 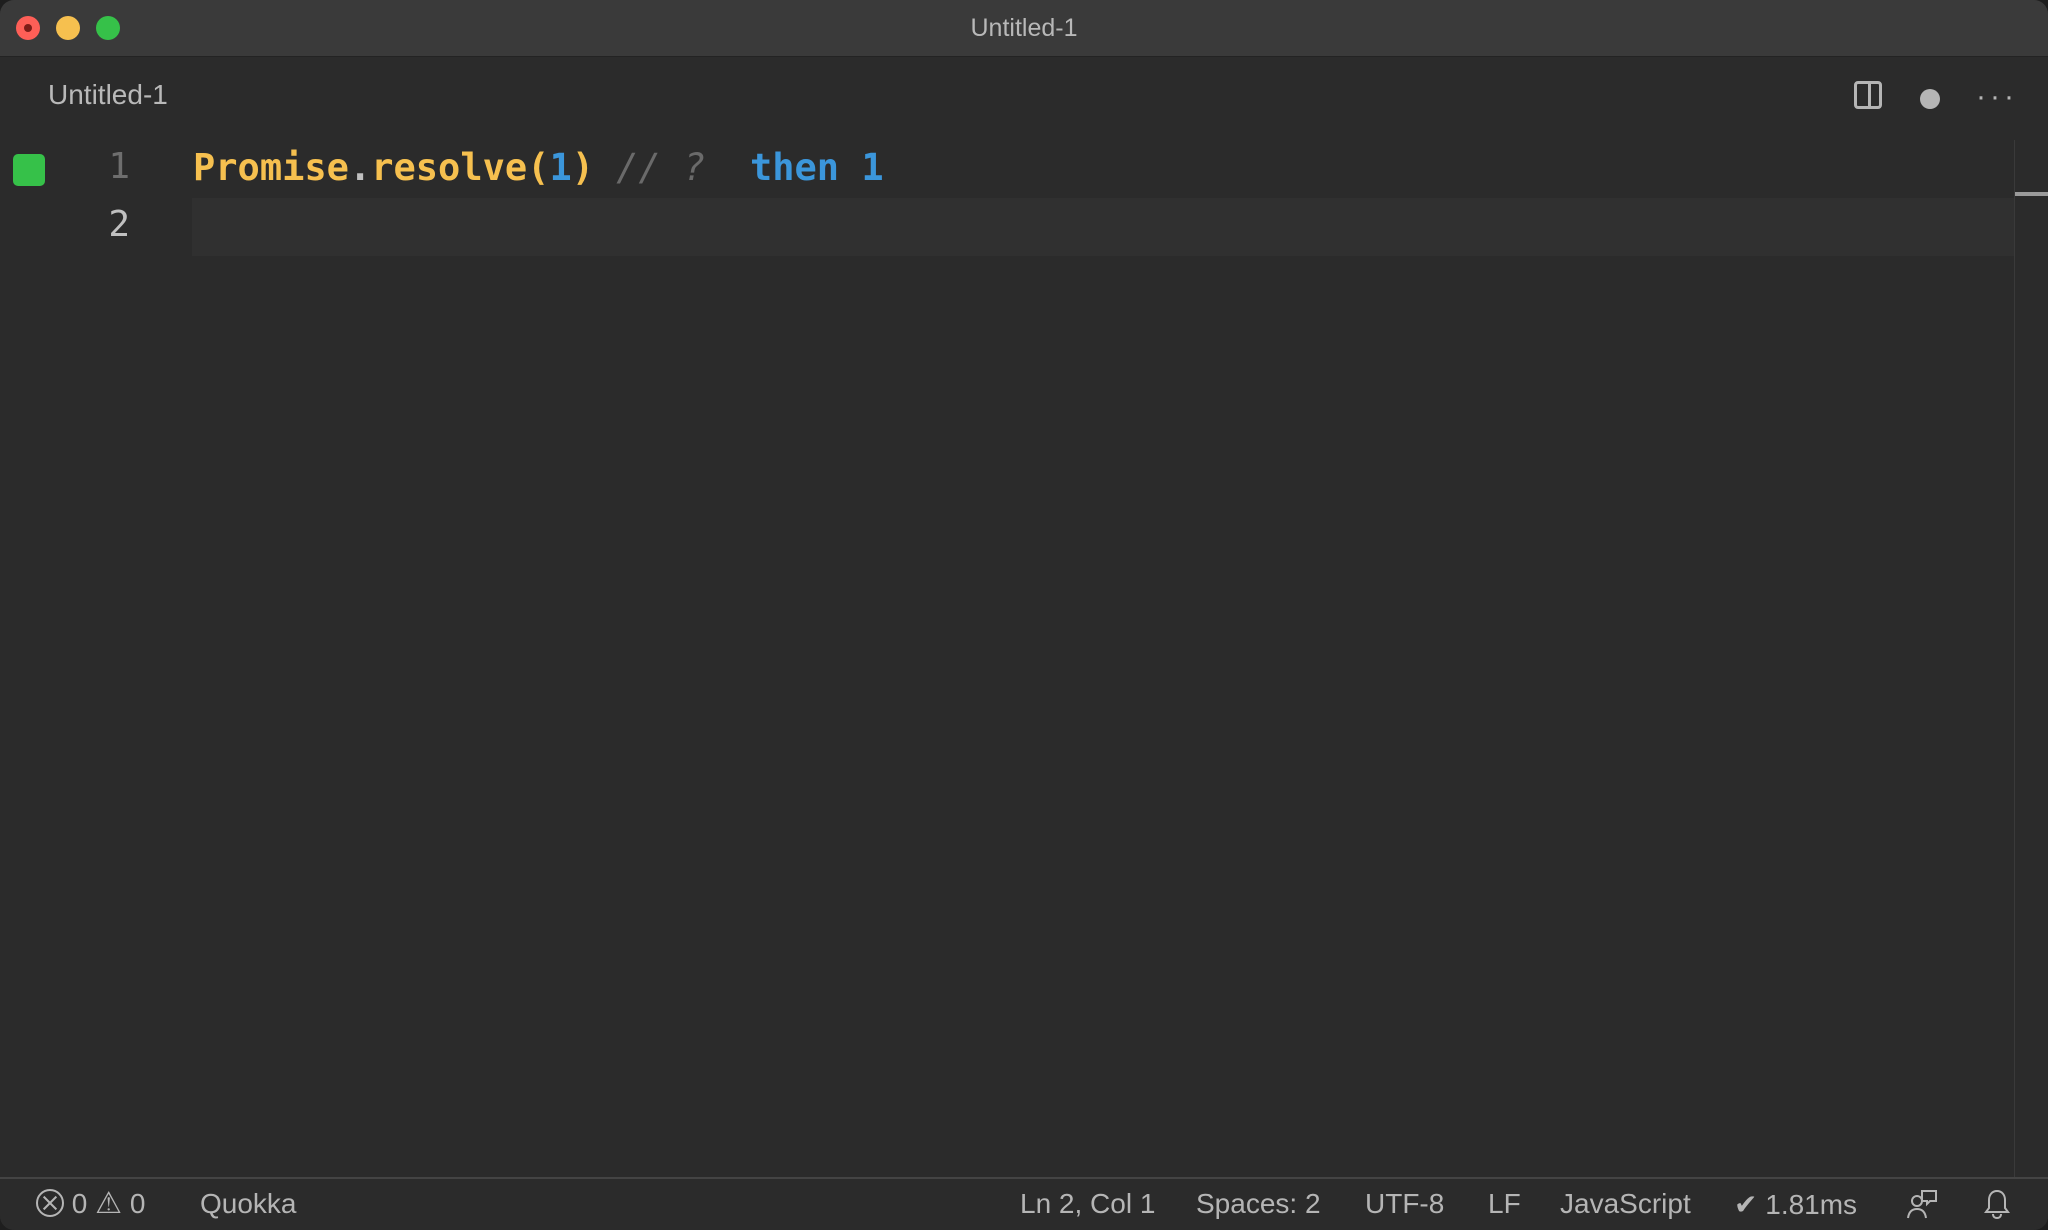 What do you see at coordinates (271, 167) in the screenshot?
I see `token-identifier: Promise` at bounding box center [271, 167].